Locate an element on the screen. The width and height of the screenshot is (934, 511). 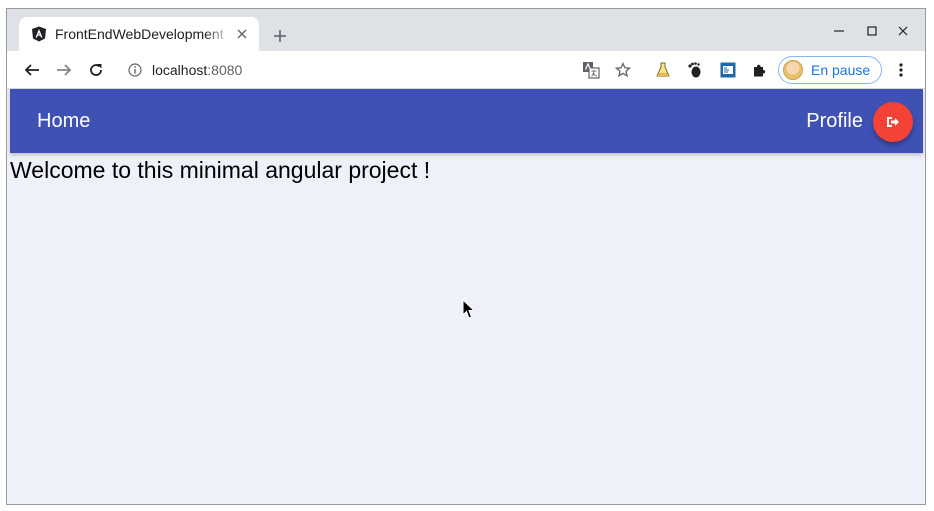
extension-gnome-button is located at coordinates (695, 70).